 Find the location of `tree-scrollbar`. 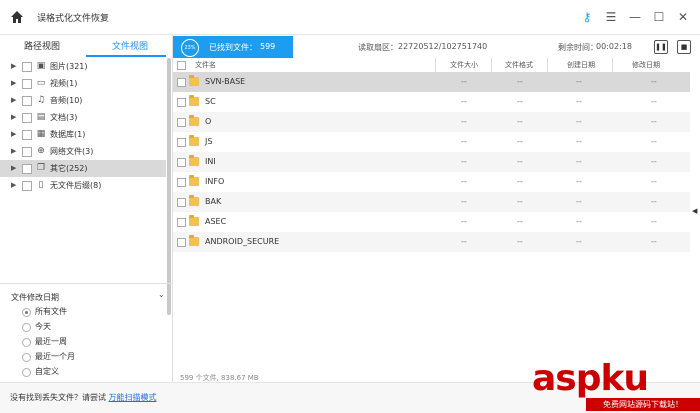

tree-scrollbar is located at coordinates (169, 186).